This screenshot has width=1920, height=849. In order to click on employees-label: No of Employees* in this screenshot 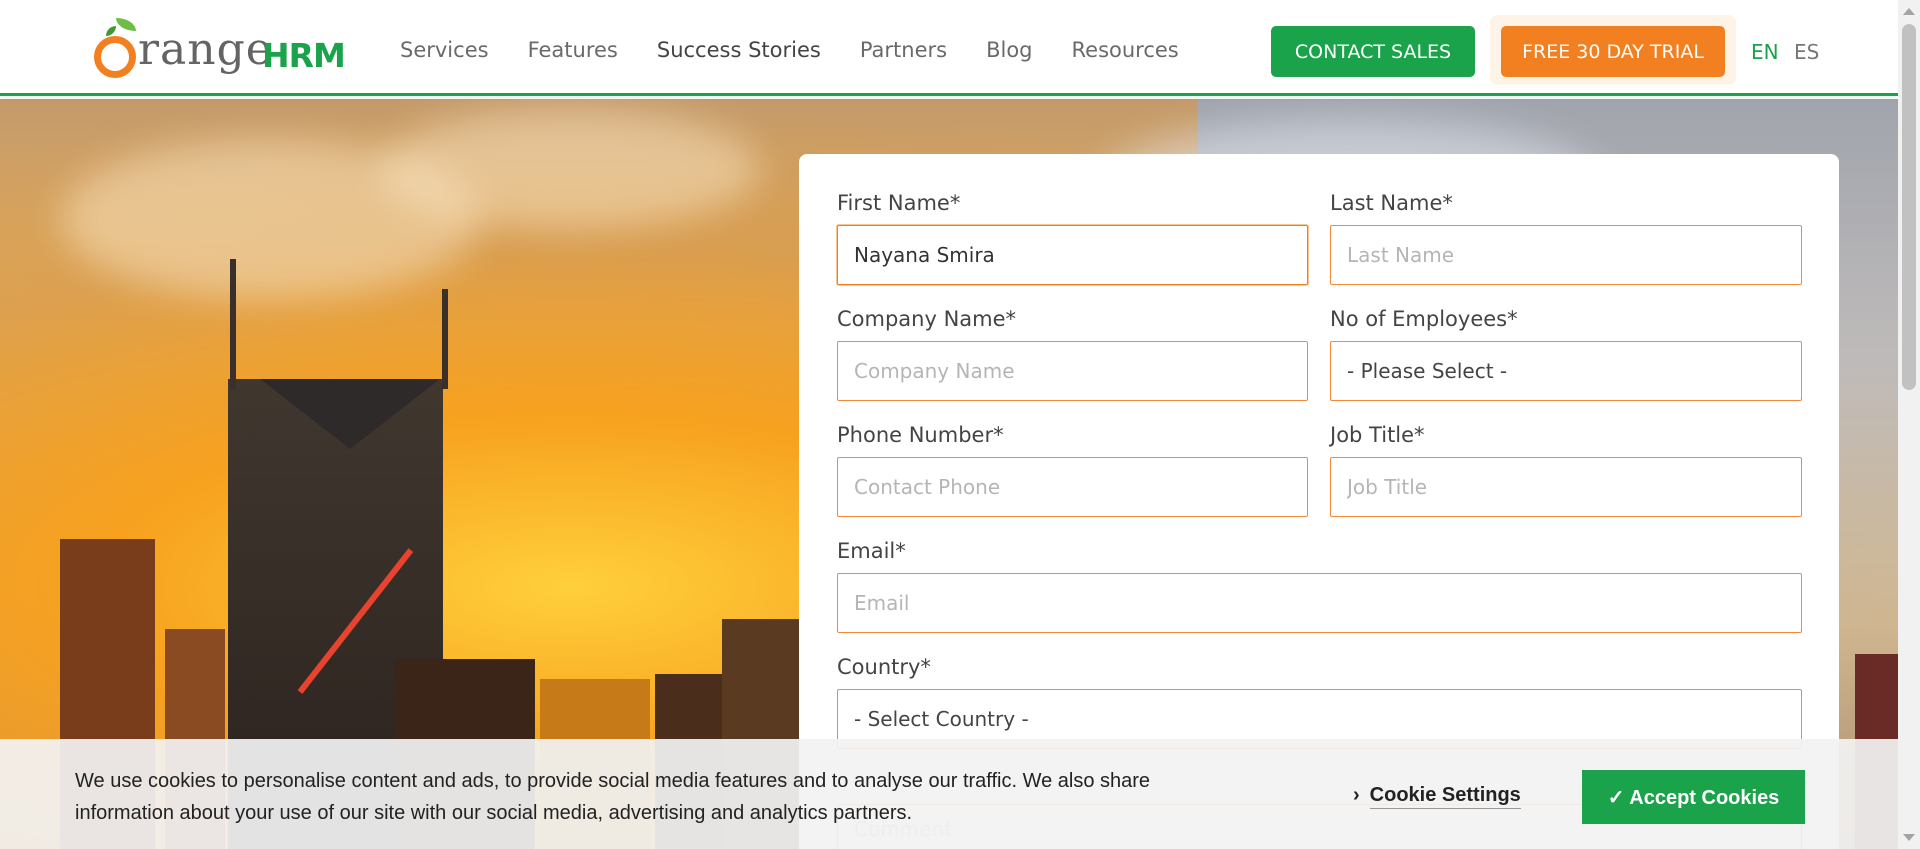, I will do `click(1424, 319)`.